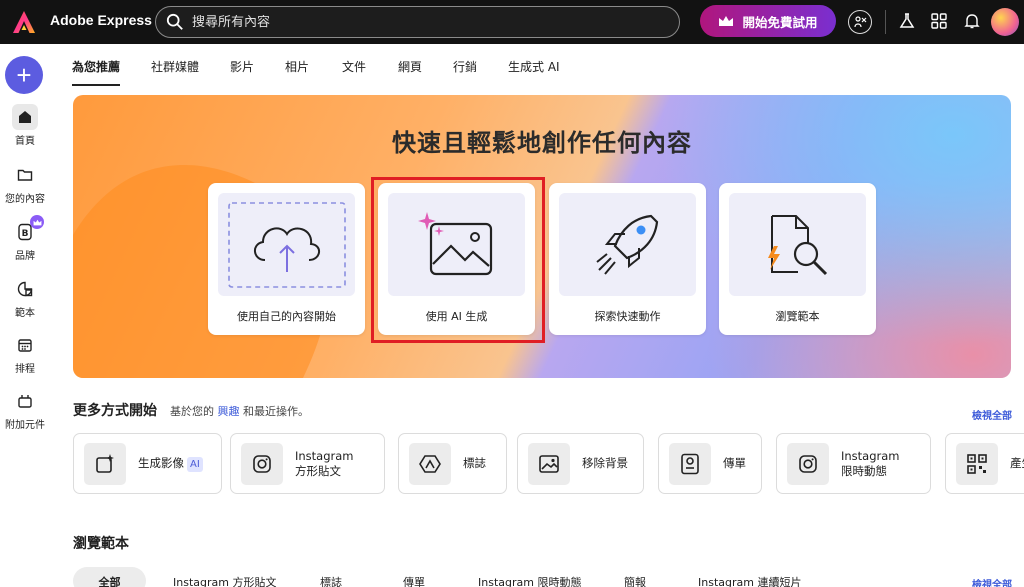 Image resolution: width=1024 pixels, height=587 pixels. I want to click on apps-grid-icon, so click(939, 21).